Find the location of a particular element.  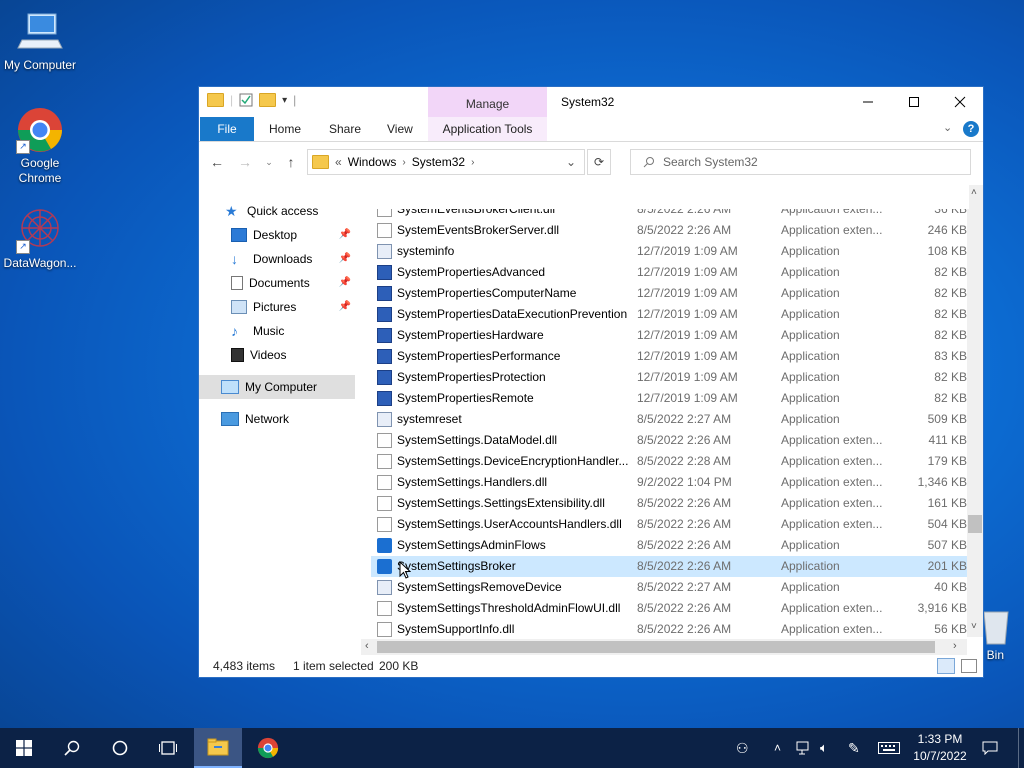

action-center-button is located at coordinates (990, 748).